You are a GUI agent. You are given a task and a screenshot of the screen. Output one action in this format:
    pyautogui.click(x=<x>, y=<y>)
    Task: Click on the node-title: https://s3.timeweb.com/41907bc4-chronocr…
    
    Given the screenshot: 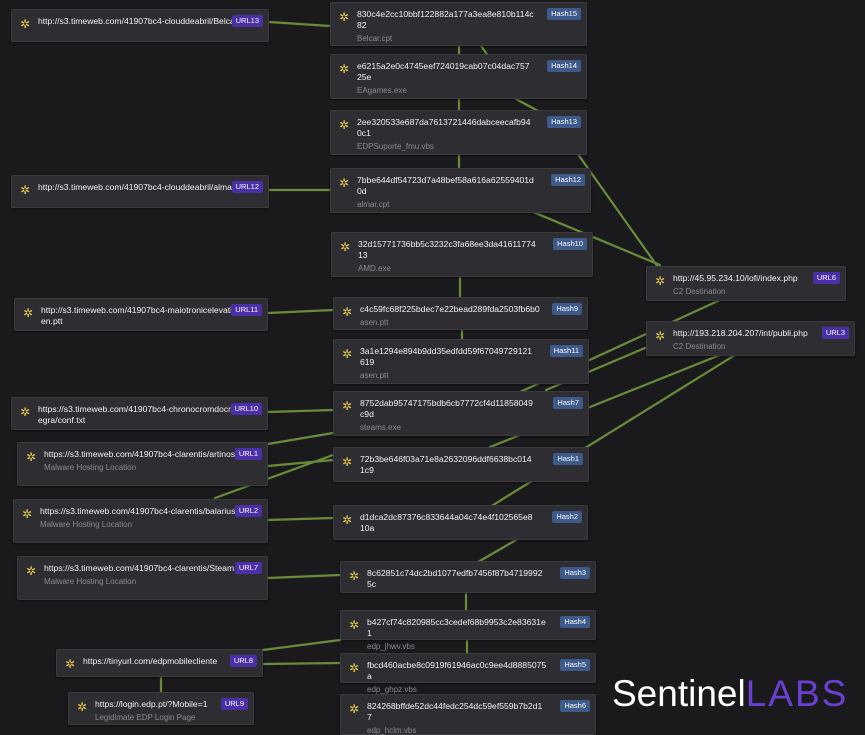 What is the action you would take?
    pyautogui.click(x=146, y=414)
    